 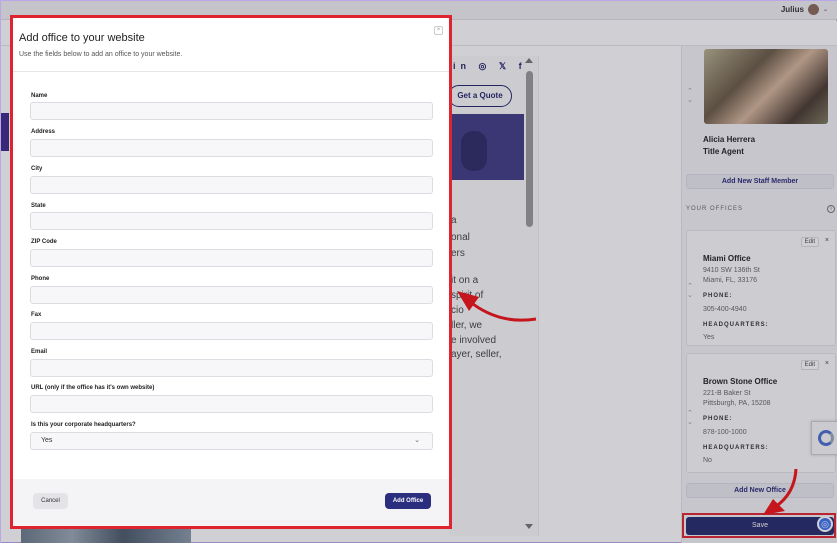 I want to click on url-field, so click(x=231, y=404).